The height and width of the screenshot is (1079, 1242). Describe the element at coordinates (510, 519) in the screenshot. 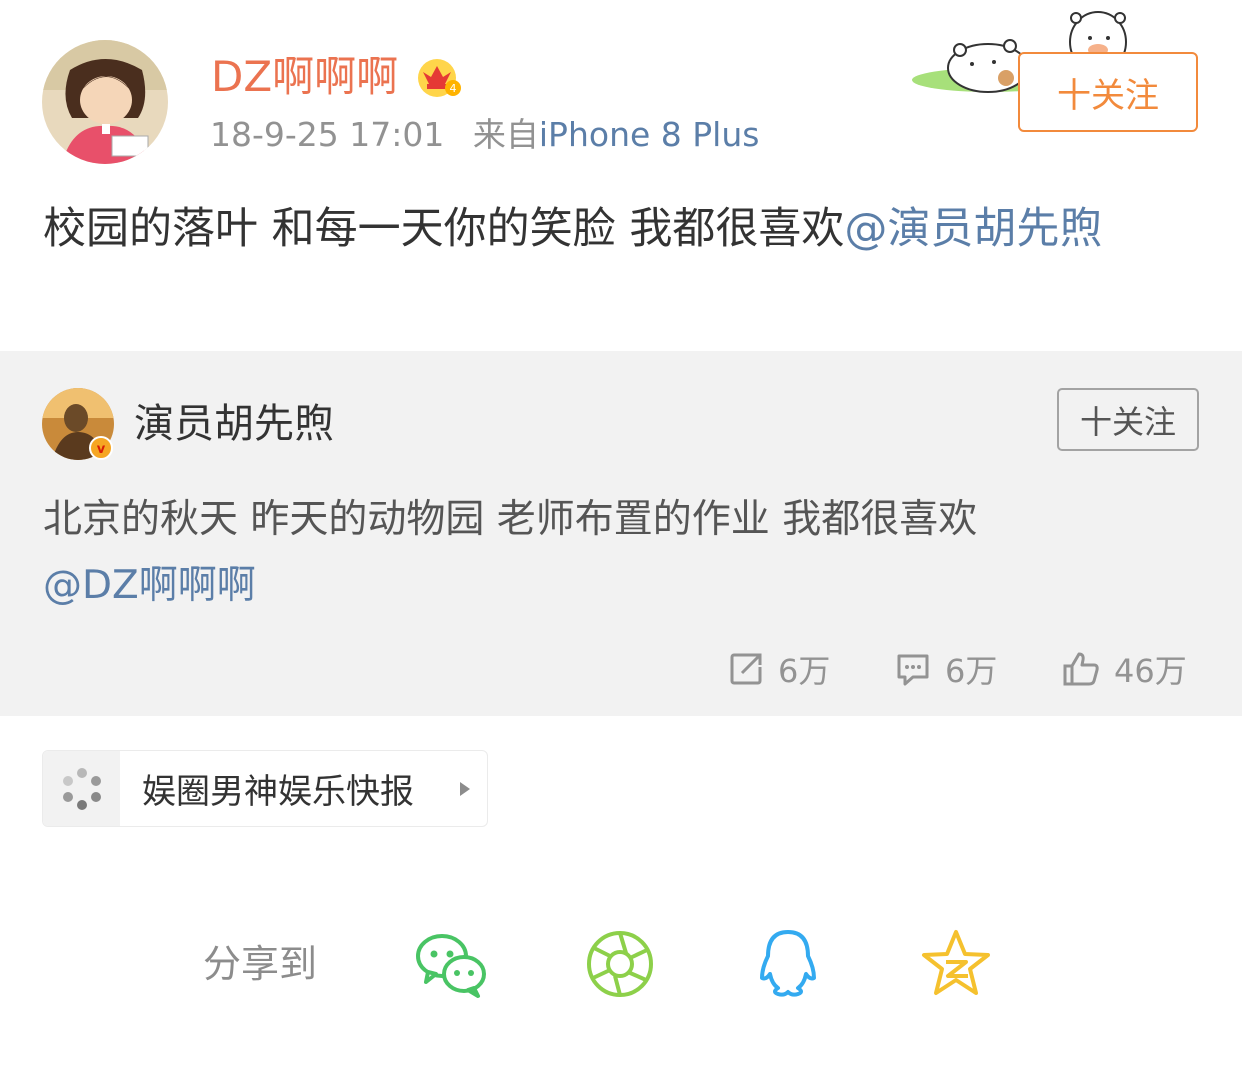

I see `repost-body: 北京的秋天 昨天的动物园 老师布置的作业 我都很喜欢` at that location.